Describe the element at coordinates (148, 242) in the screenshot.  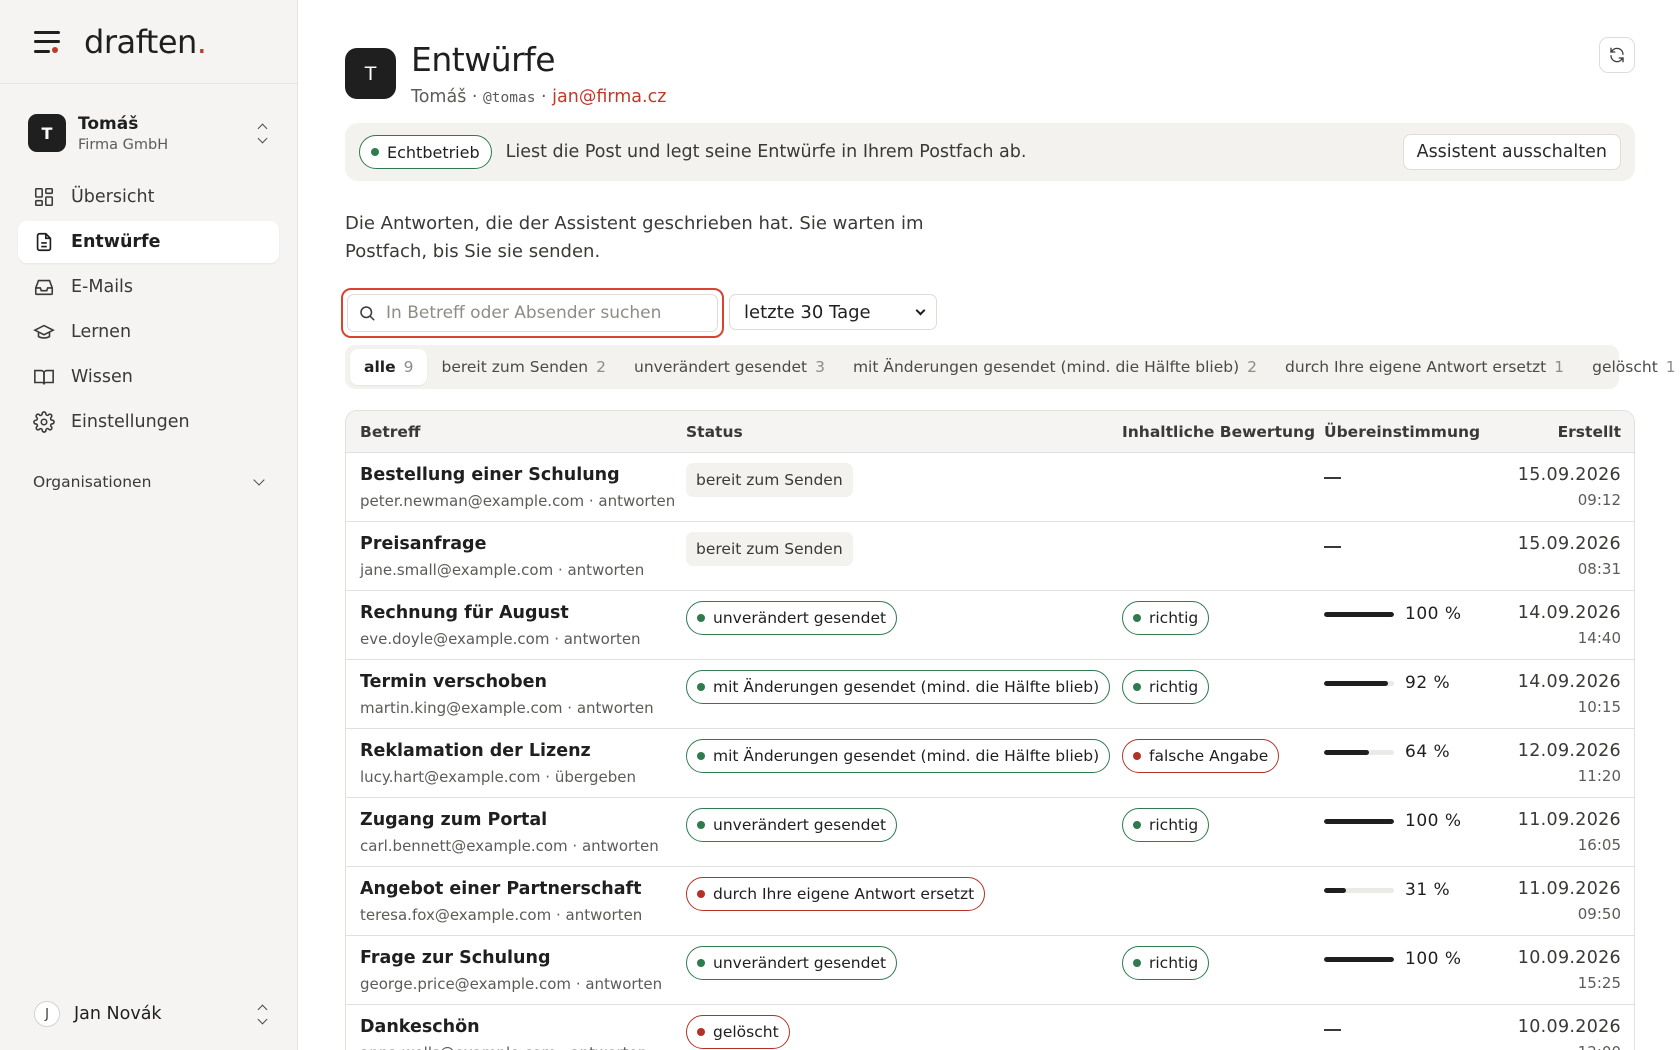
I see `sidebar-item-entwuerfe: Entwürfe` at that location.